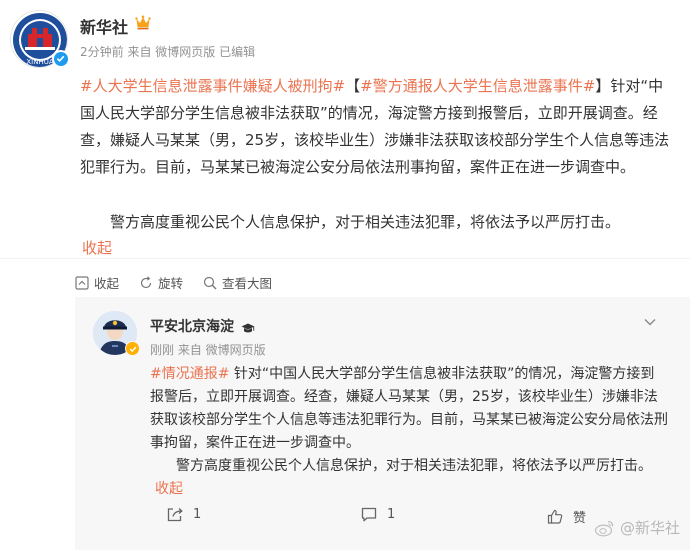 Image resolution: width=690 pixels, height=550 pixels. I want to click on graduation-cap-icon, so click(248, 328).